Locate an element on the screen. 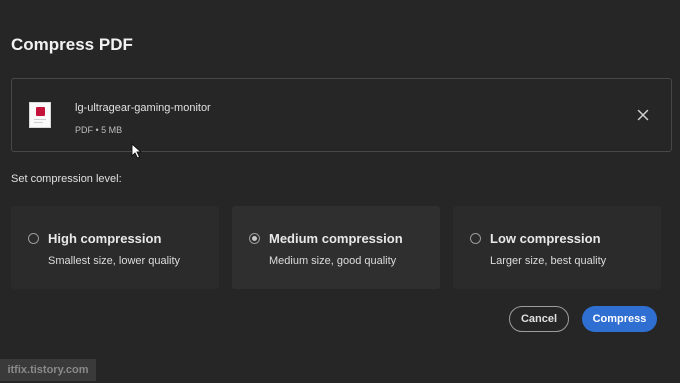 The image size is (680, 383). close-icon is located at coordinates (643, 115).